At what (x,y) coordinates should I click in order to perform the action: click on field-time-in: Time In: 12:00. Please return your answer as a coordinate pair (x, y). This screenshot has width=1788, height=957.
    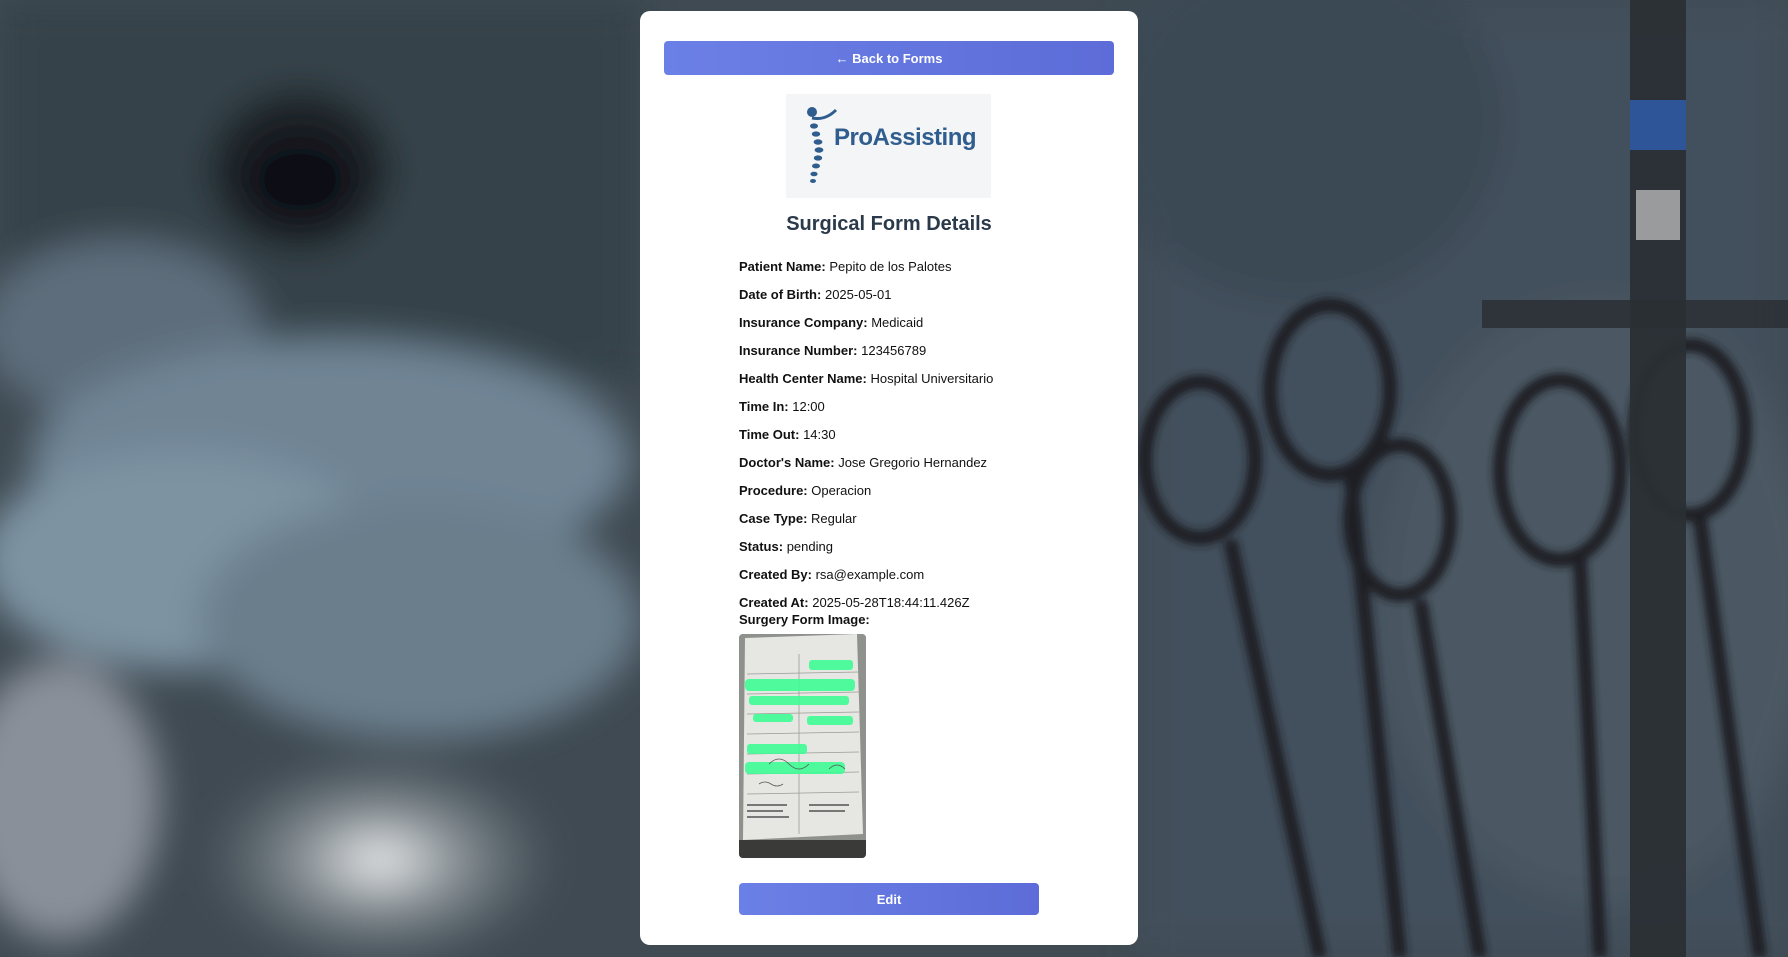
    Looking at the image, I should click on (919, 412).